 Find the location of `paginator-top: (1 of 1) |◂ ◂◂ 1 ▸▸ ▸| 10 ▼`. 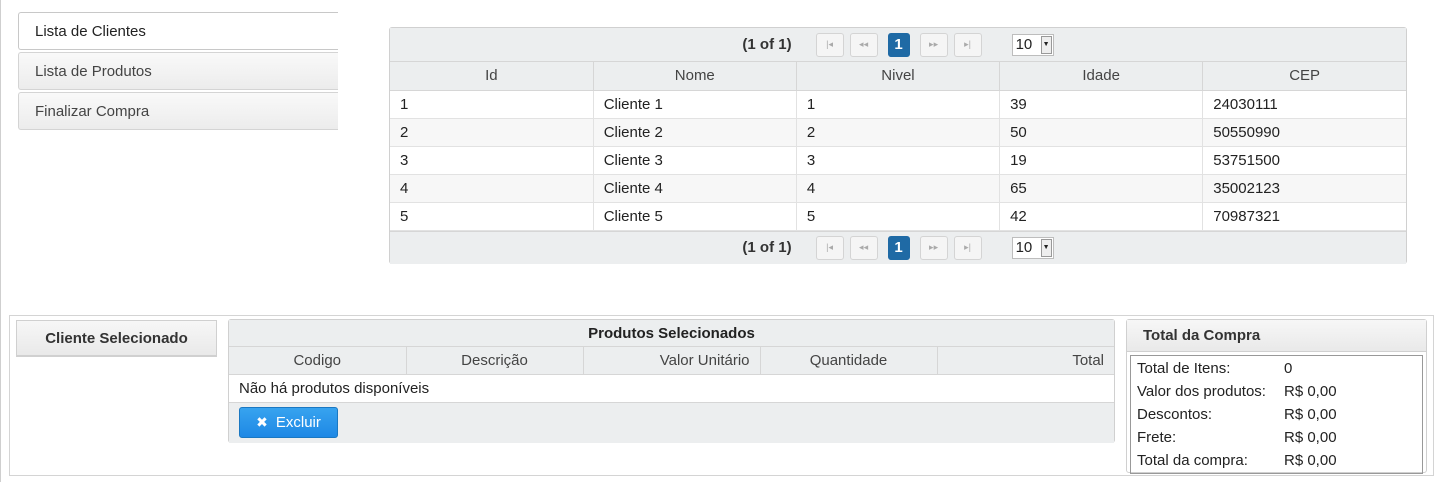

paginator-top: (1 of 1) |◂ ◂◂ 1 ▸▸ ▸| 10 ▼ is located at coordinates (898, 45).